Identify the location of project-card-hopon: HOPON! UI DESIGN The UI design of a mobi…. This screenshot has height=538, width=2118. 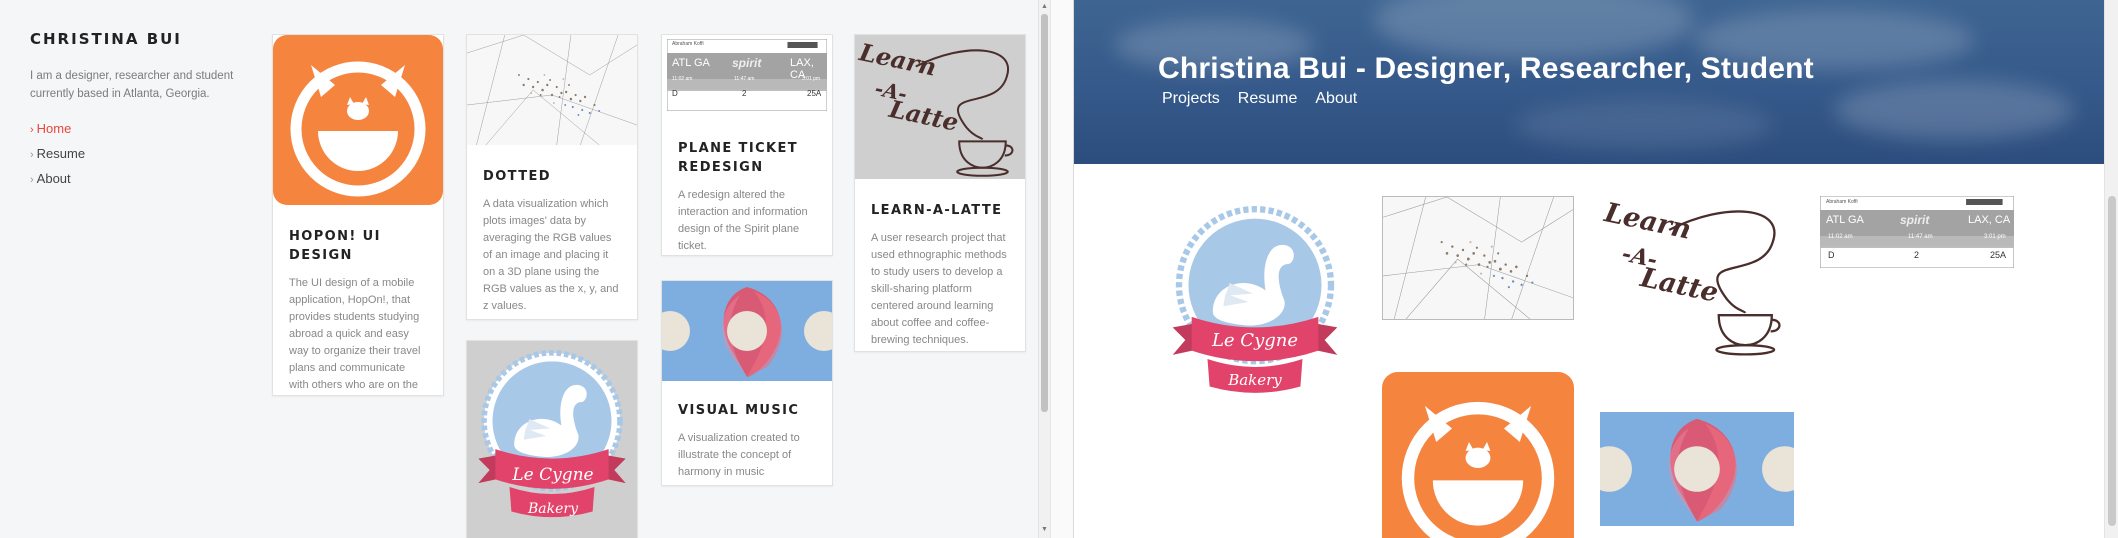
(358, 215).